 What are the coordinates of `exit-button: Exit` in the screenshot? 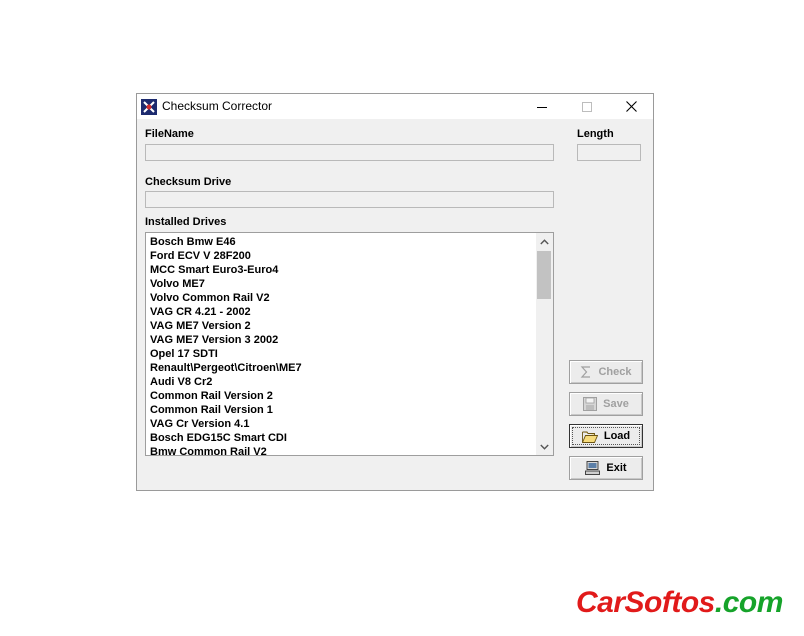 It's located at (606, 468).